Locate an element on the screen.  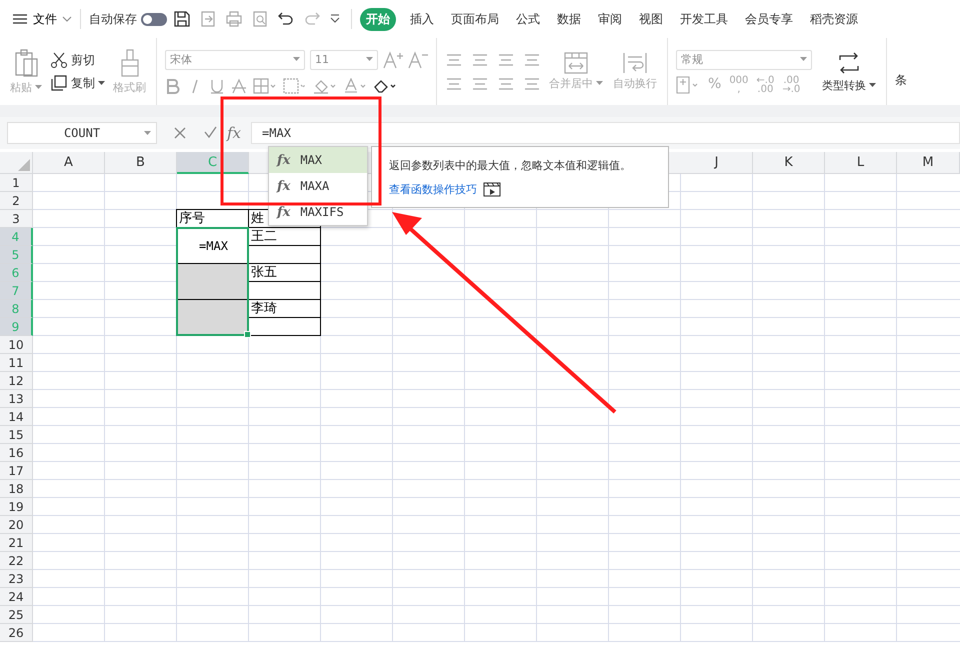
row-header: 12 is located at coordinates (16, 381).